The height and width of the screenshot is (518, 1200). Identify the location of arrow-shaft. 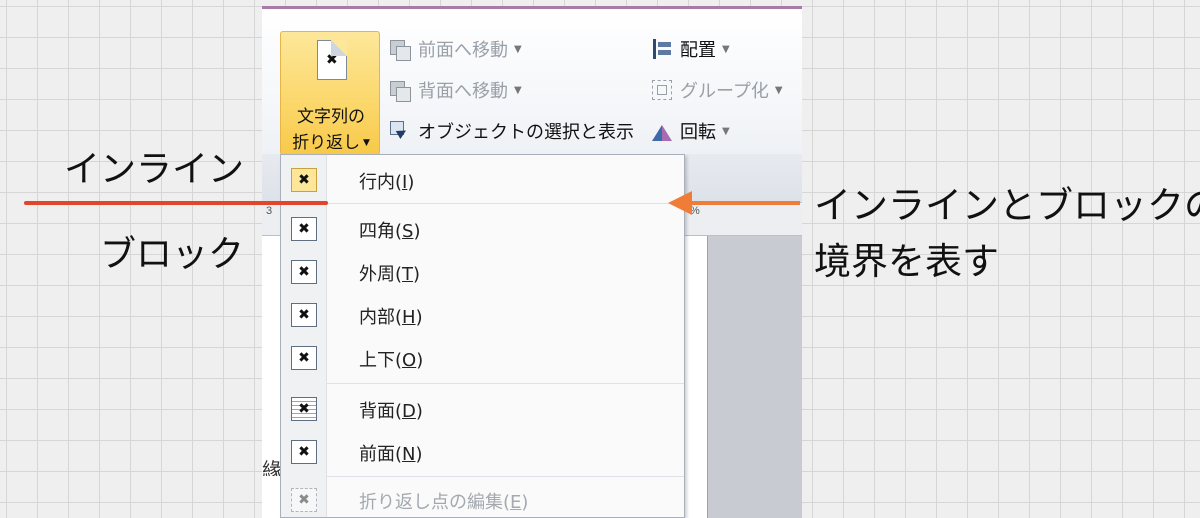
(745, 203).